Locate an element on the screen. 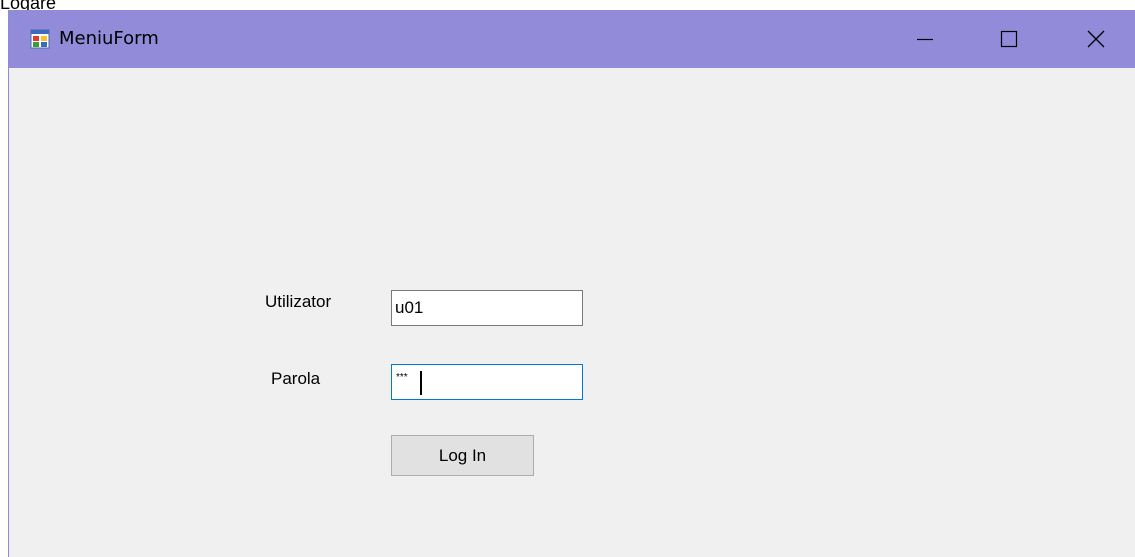  maximize-button is located at coordinates (1009, 39).